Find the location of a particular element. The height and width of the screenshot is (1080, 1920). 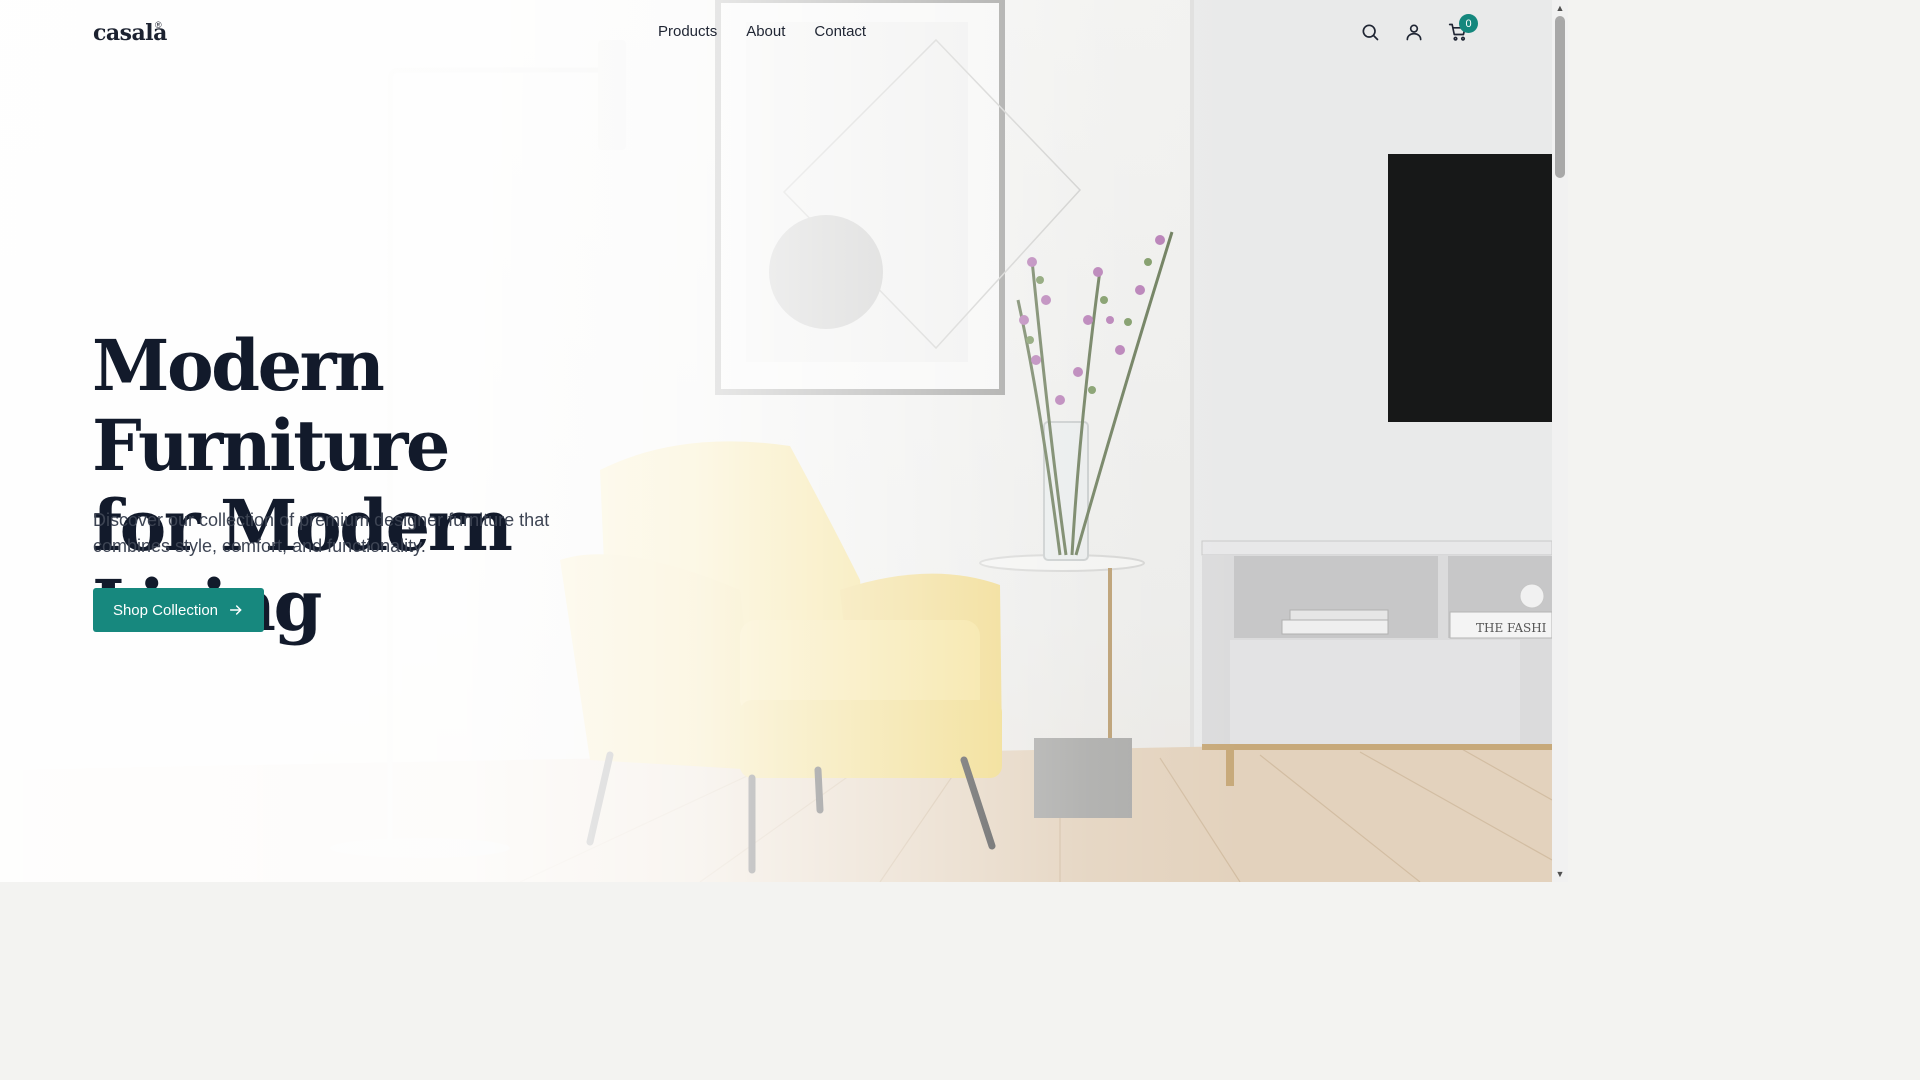

cart-button: 0 is located at coordinates (1462, 29).